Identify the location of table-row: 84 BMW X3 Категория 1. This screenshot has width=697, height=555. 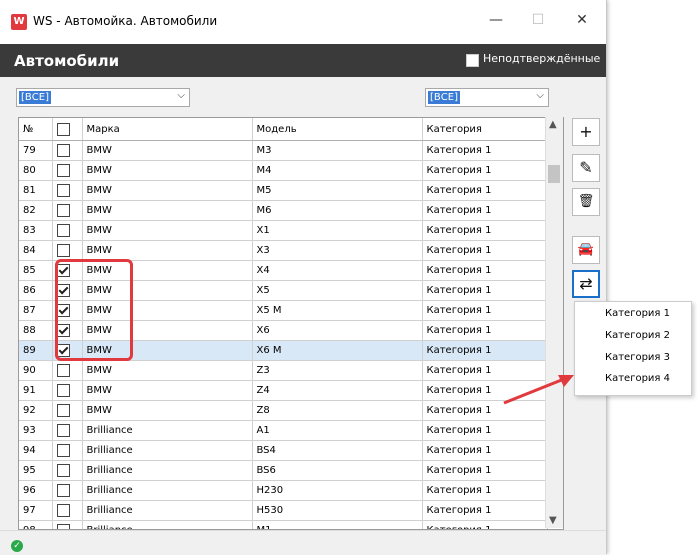
(283, 250).